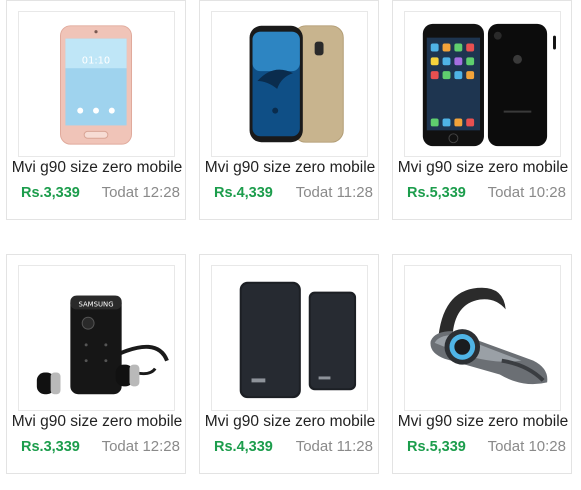 The height and width of the screenshot is (490, 581). I want to click on product-image-black-iphone, so click(482, 84).